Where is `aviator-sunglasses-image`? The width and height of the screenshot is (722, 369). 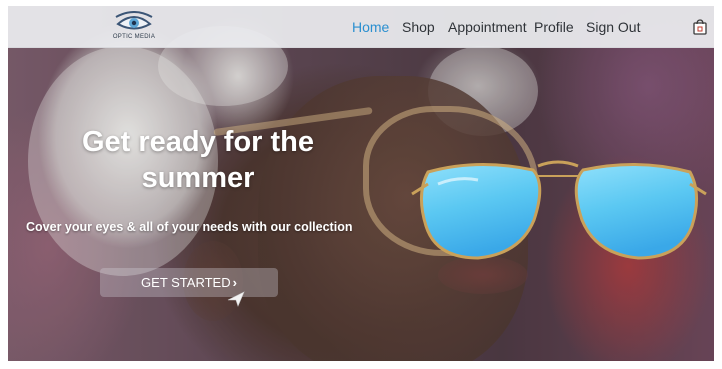
aviator-sunglasses-image is located at coordinates (559, 210).